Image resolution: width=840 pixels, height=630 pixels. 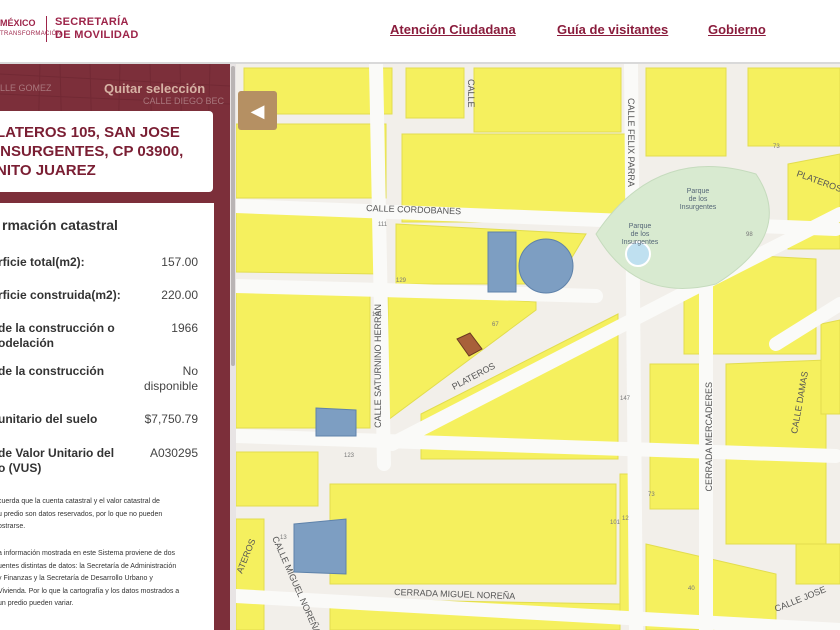 I want to click on lot-number: 98, so click(x=749, y=235).